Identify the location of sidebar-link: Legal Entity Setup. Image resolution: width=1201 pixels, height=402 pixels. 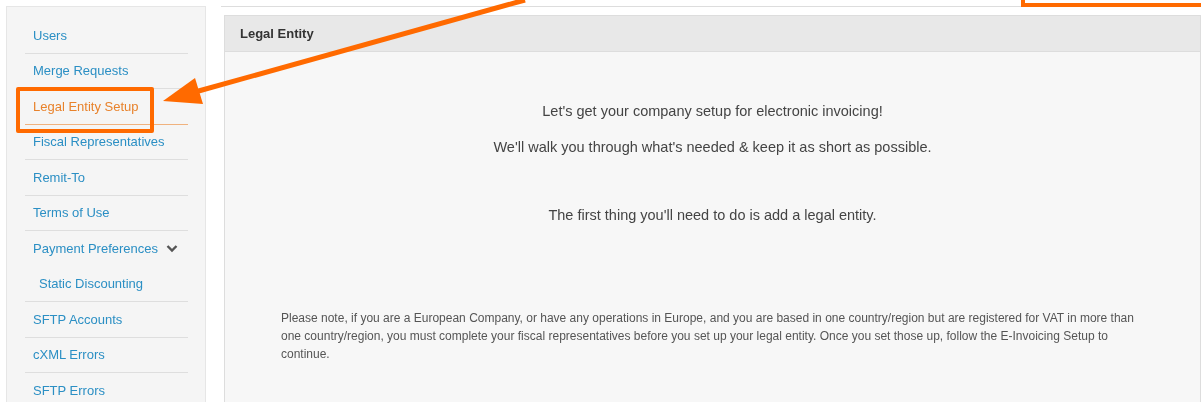
(82, 106).